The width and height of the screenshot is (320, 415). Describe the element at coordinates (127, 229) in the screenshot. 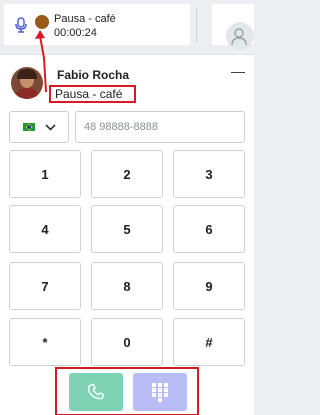

I see `key-5: 5` at that location.